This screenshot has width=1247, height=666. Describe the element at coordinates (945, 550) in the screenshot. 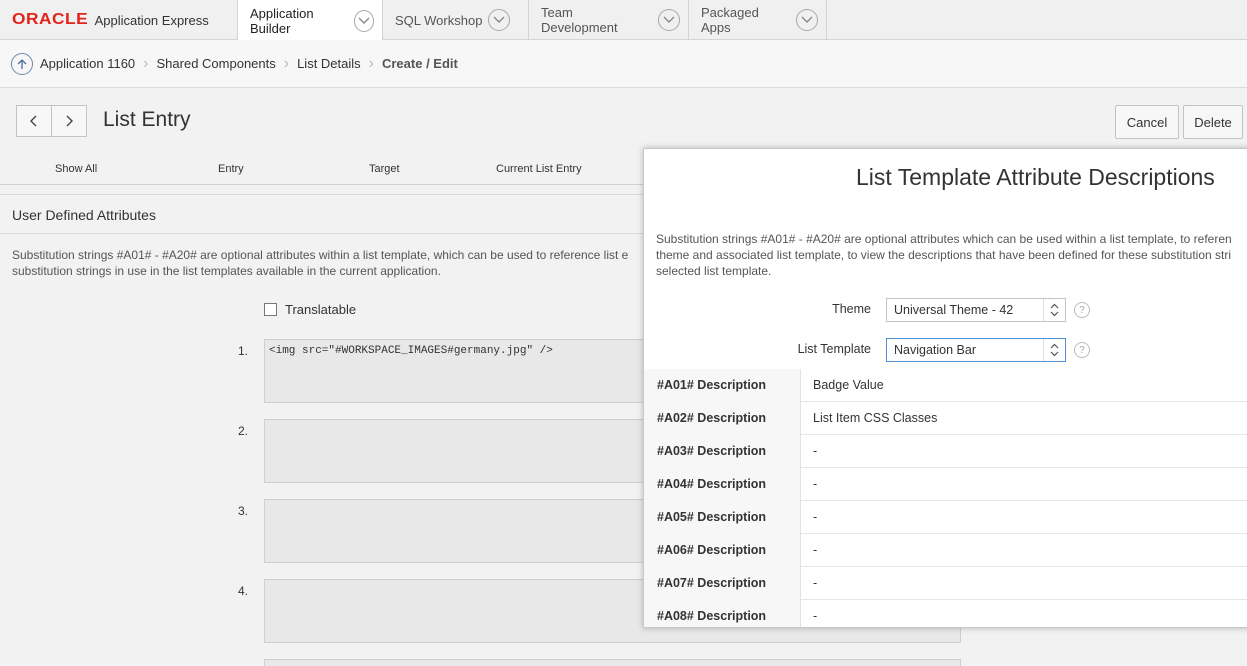

I see `table-row: #A06# Description -` at that location.